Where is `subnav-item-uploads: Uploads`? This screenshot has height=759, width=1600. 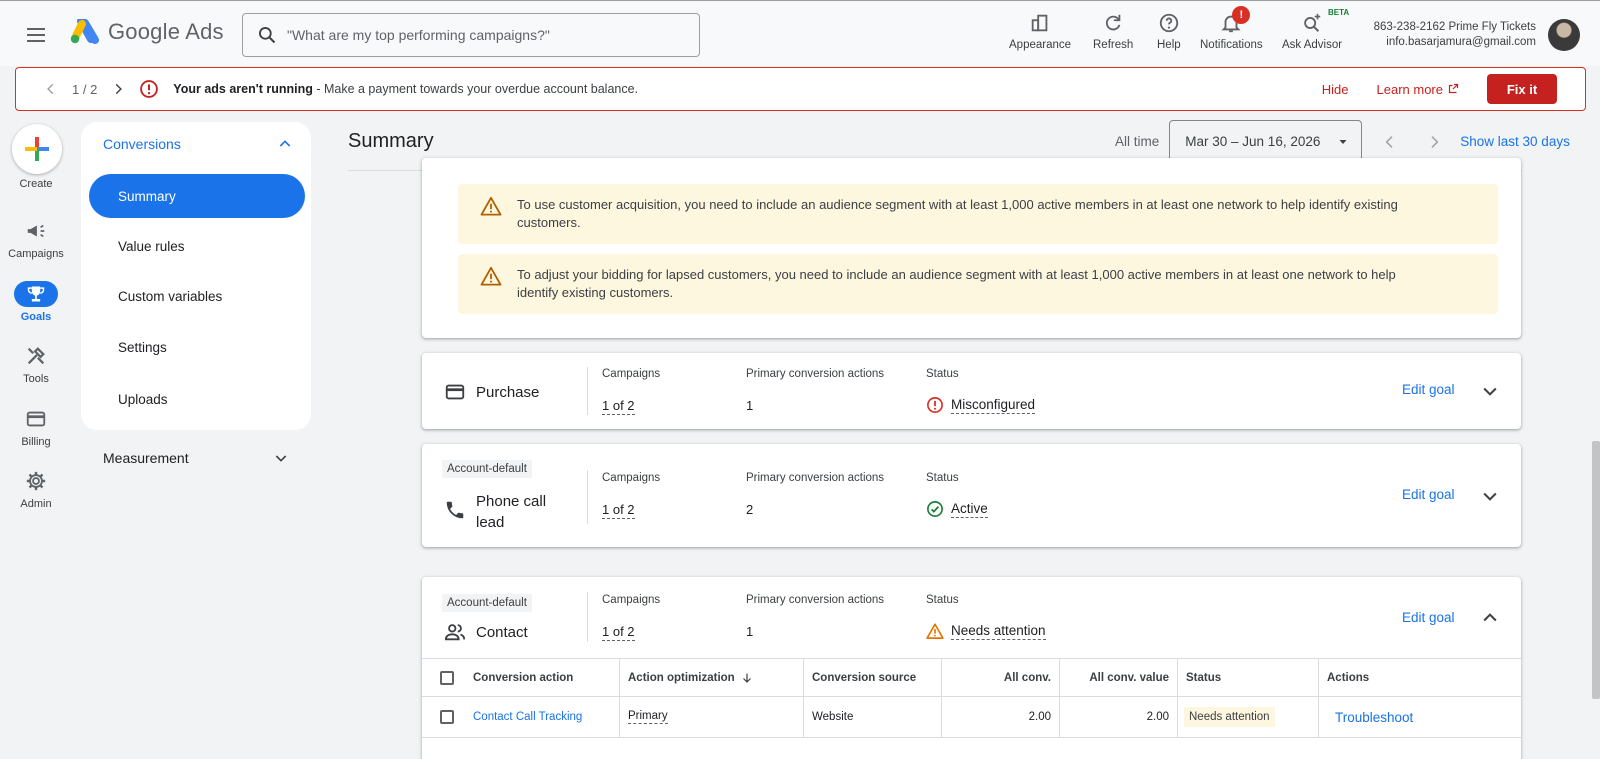
subnav-item-uploads: Uploads is located at coordinates (197, 399).